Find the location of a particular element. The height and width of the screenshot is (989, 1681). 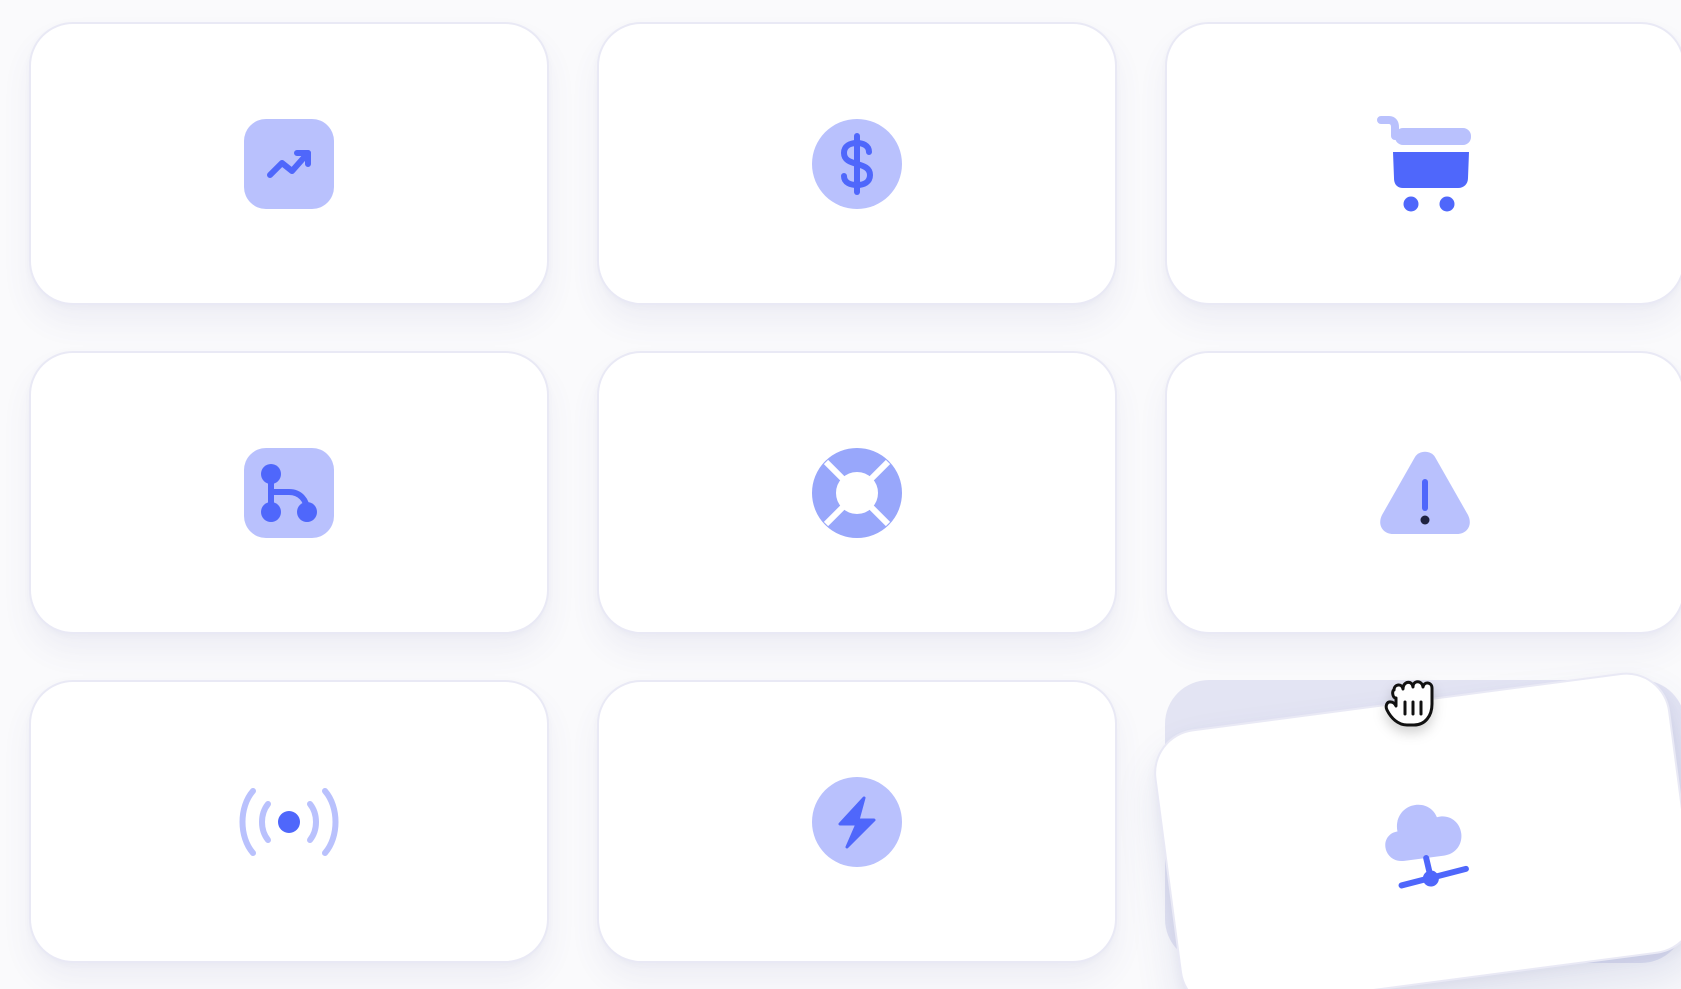

card-warning is located at coordinates (1423, 492).